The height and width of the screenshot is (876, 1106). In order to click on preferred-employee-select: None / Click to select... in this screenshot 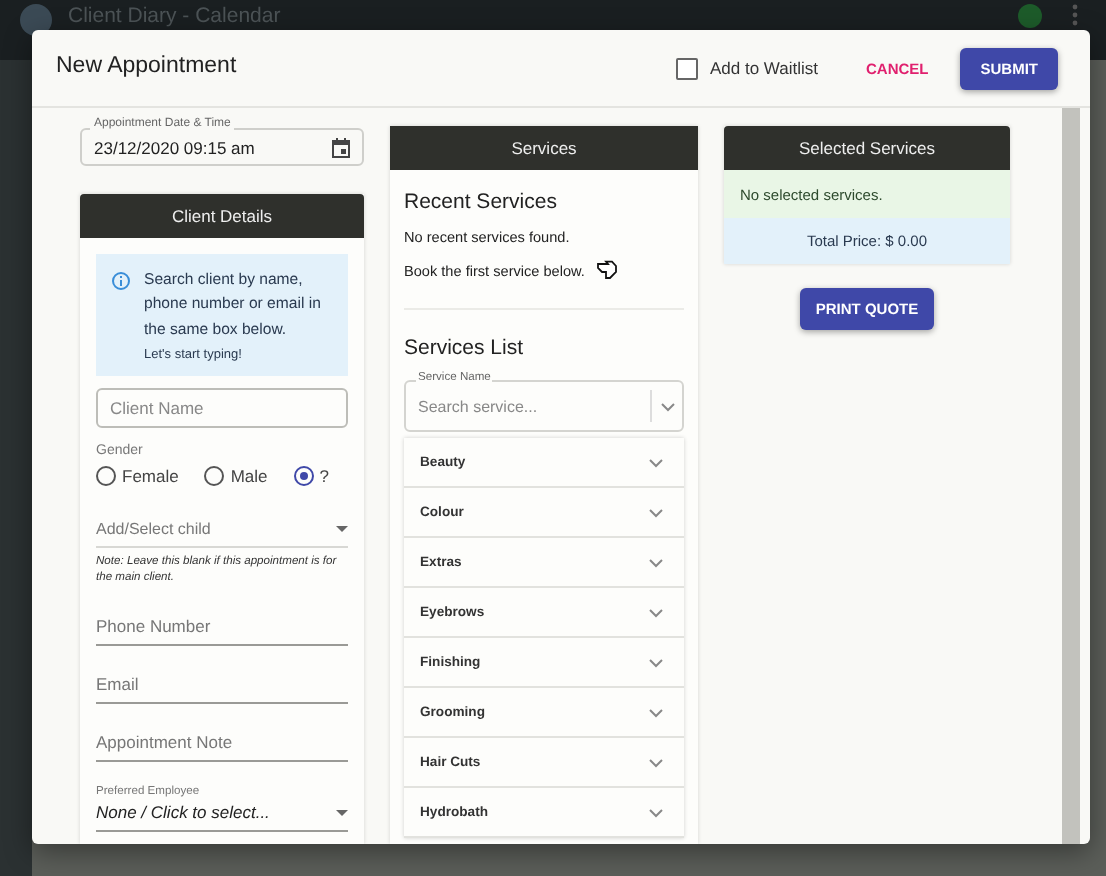, I will do `click(222, 815)`.